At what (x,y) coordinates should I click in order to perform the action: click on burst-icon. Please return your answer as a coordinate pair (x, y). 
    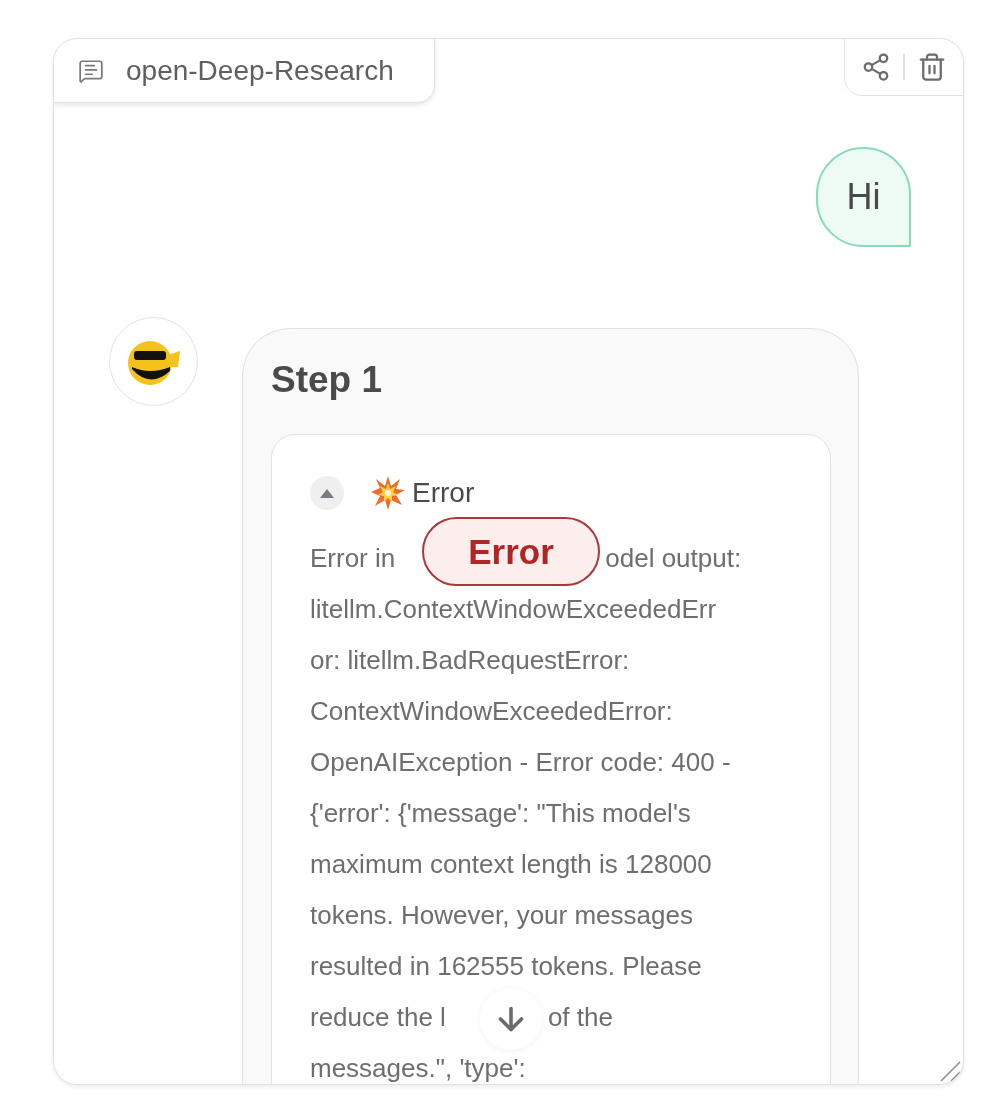
    Looking at the image, I should click on (388, 493).